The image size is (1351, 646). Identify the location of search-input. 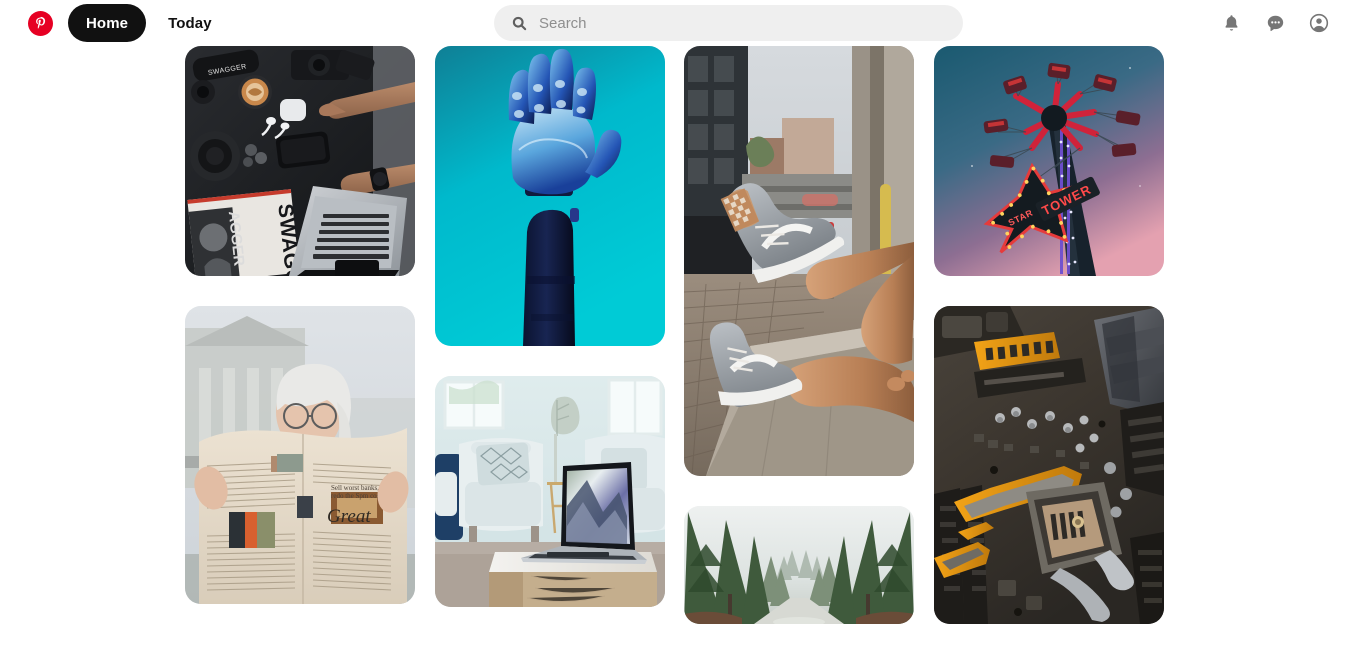
(739, 23).